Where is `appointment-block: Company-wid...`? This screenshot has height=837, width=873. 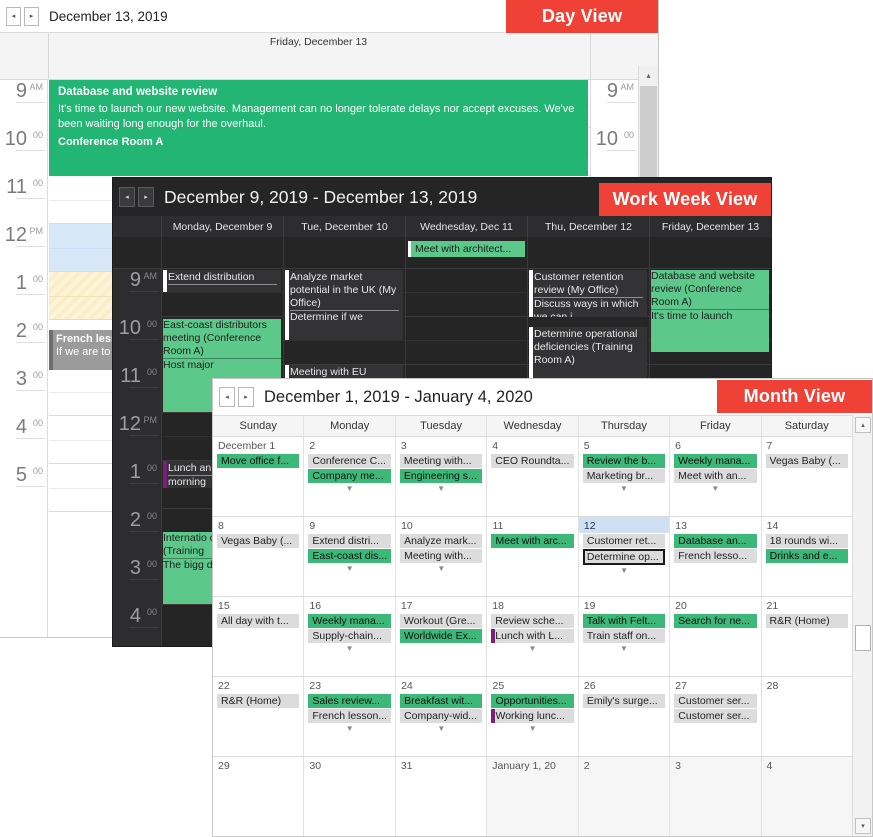 appointment-block: Company-wid... is located at coordinates (441, 716).